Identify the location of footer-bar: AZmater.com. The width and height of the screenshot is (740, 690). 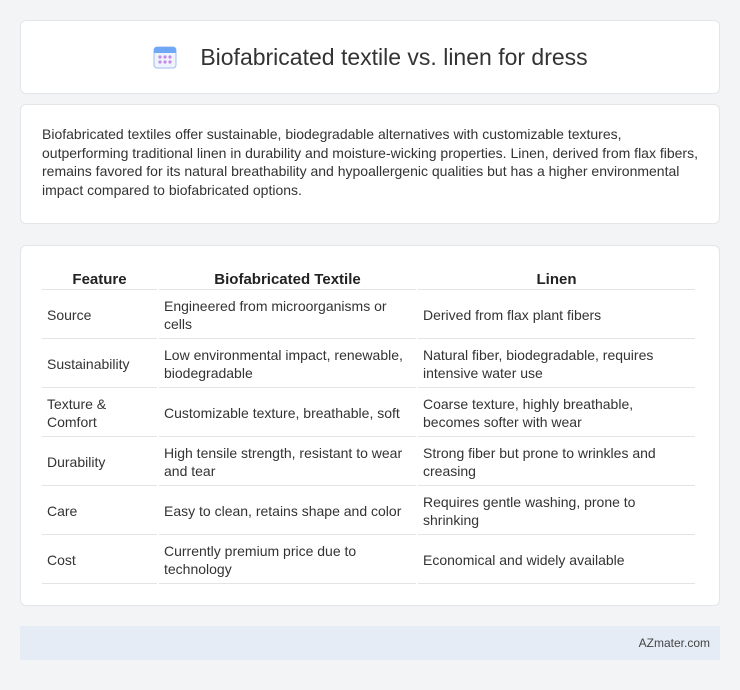
(370, 643).